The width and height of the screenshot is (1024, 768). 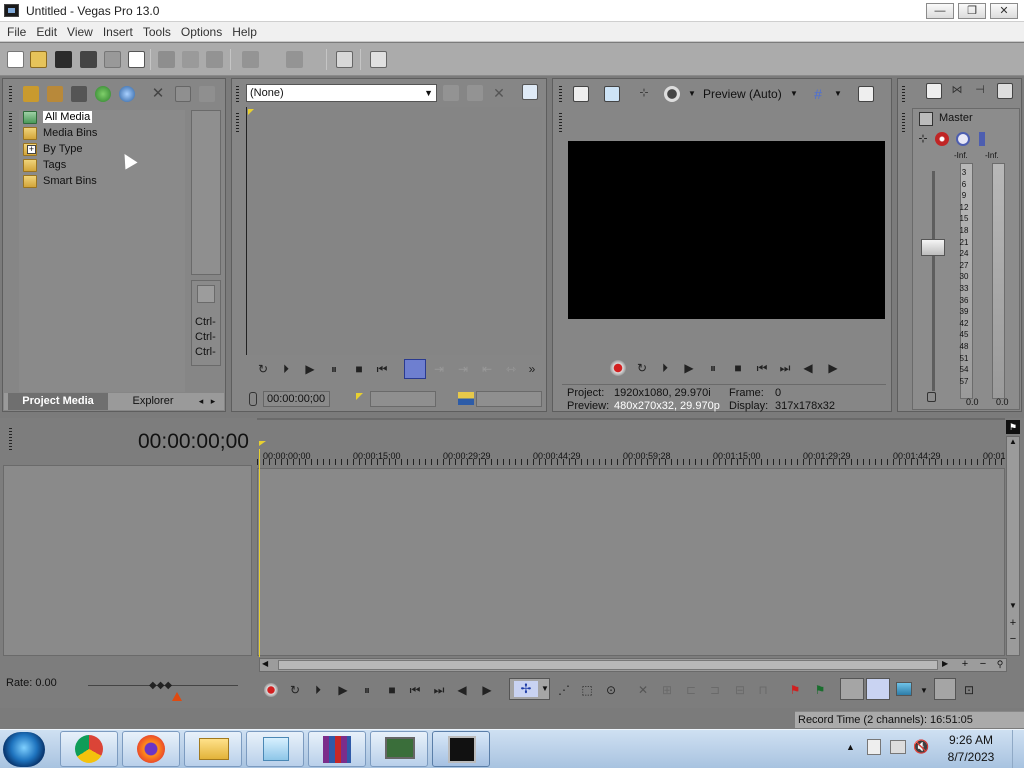 I want to click on mute-icon, so click(x=963, y=139).